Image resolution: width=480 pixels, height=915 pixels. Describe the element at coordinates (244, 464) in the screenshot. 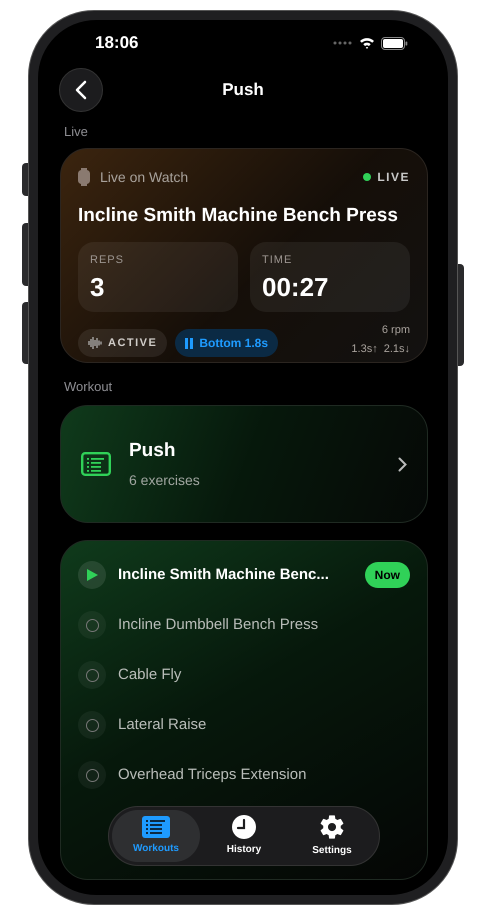

I see `workout-card: Push 6 exercises` at that location.